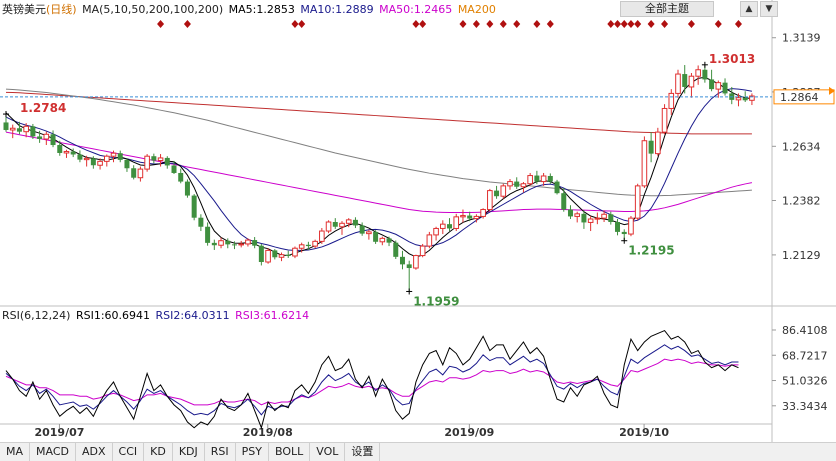  Describe the element at coordinates (378, 113) in the screenshot. I see `series-ma200-line` at that location.